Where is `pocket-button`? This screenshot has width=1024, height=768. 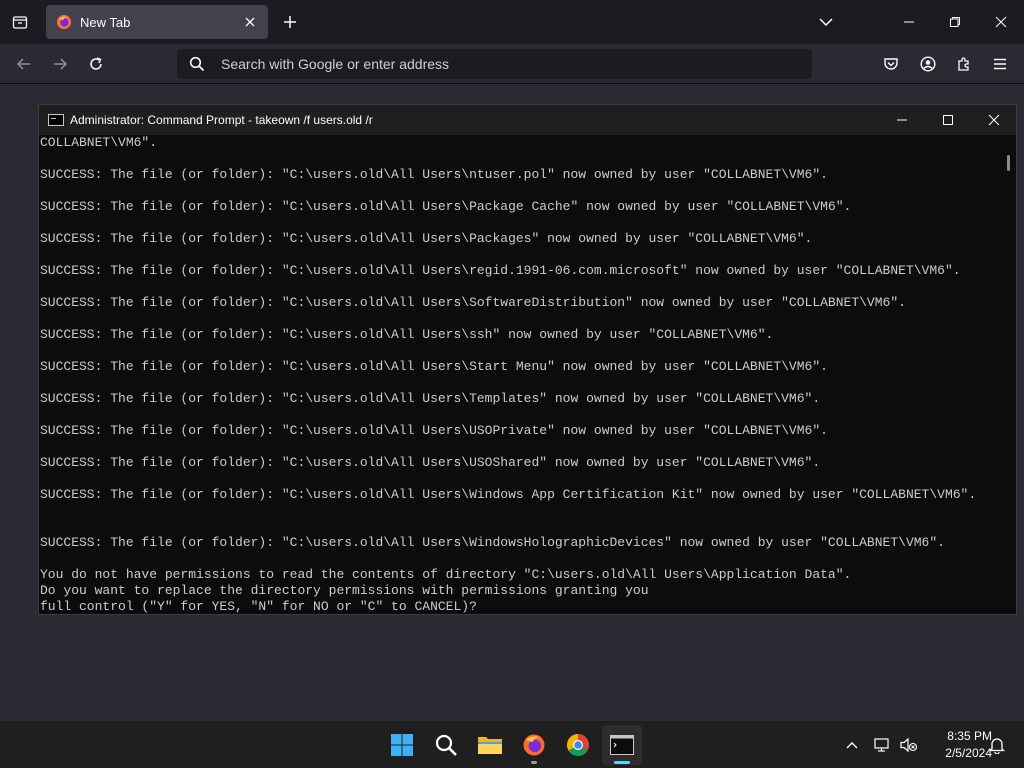 pocket-button is located at coordinates (891, 64).